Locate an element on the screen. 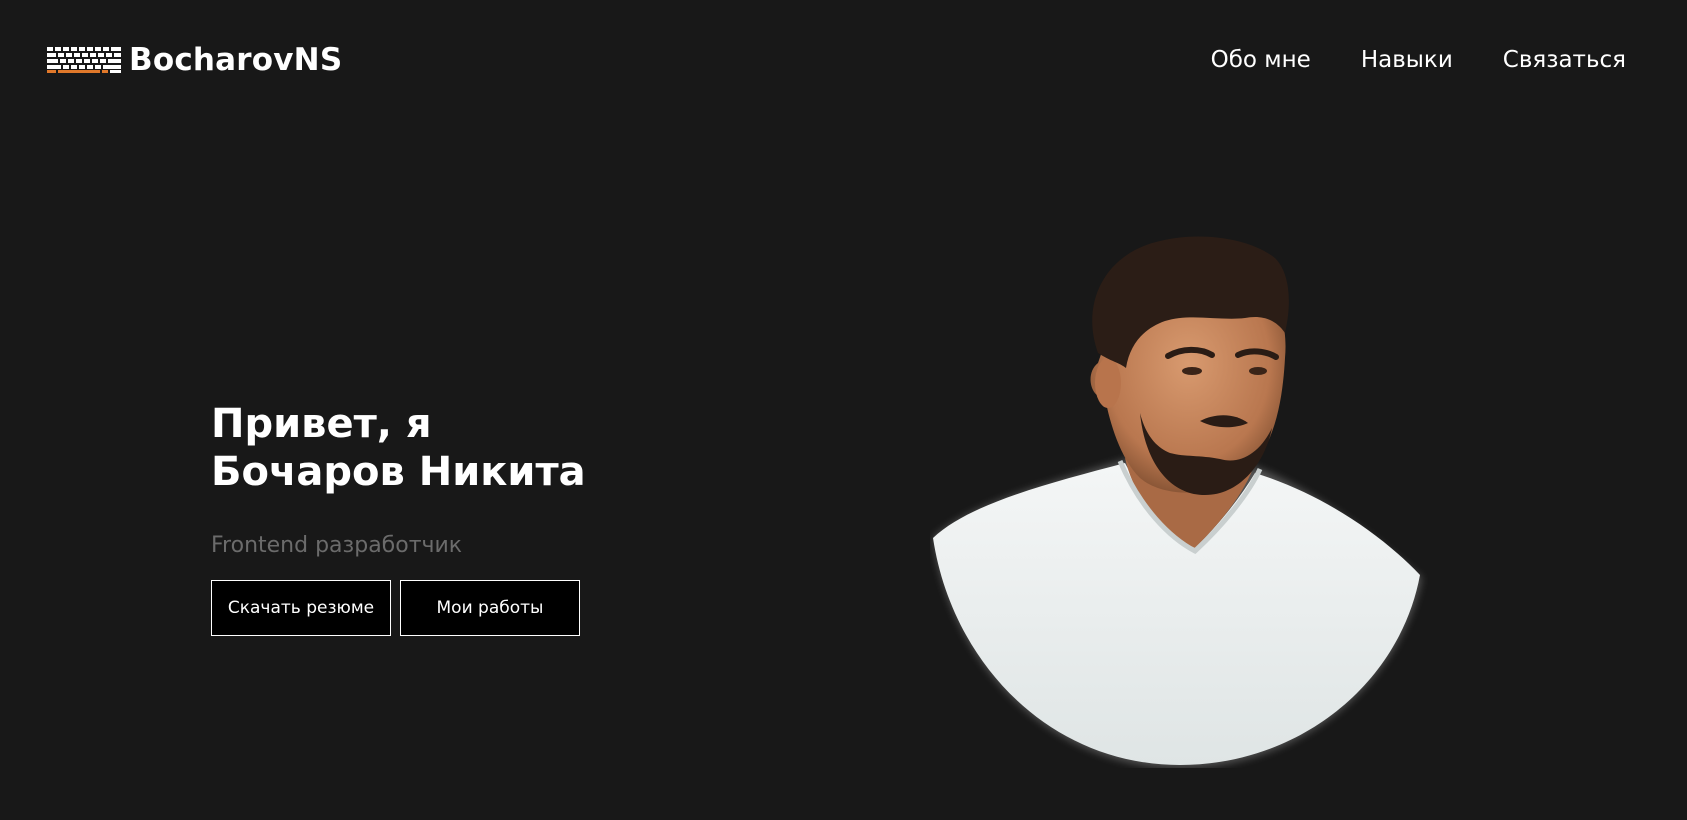 This screenshot has width=1687, height=820. hero-title: Привет, я Бочаров Никита is located at coordinates (471, 448).